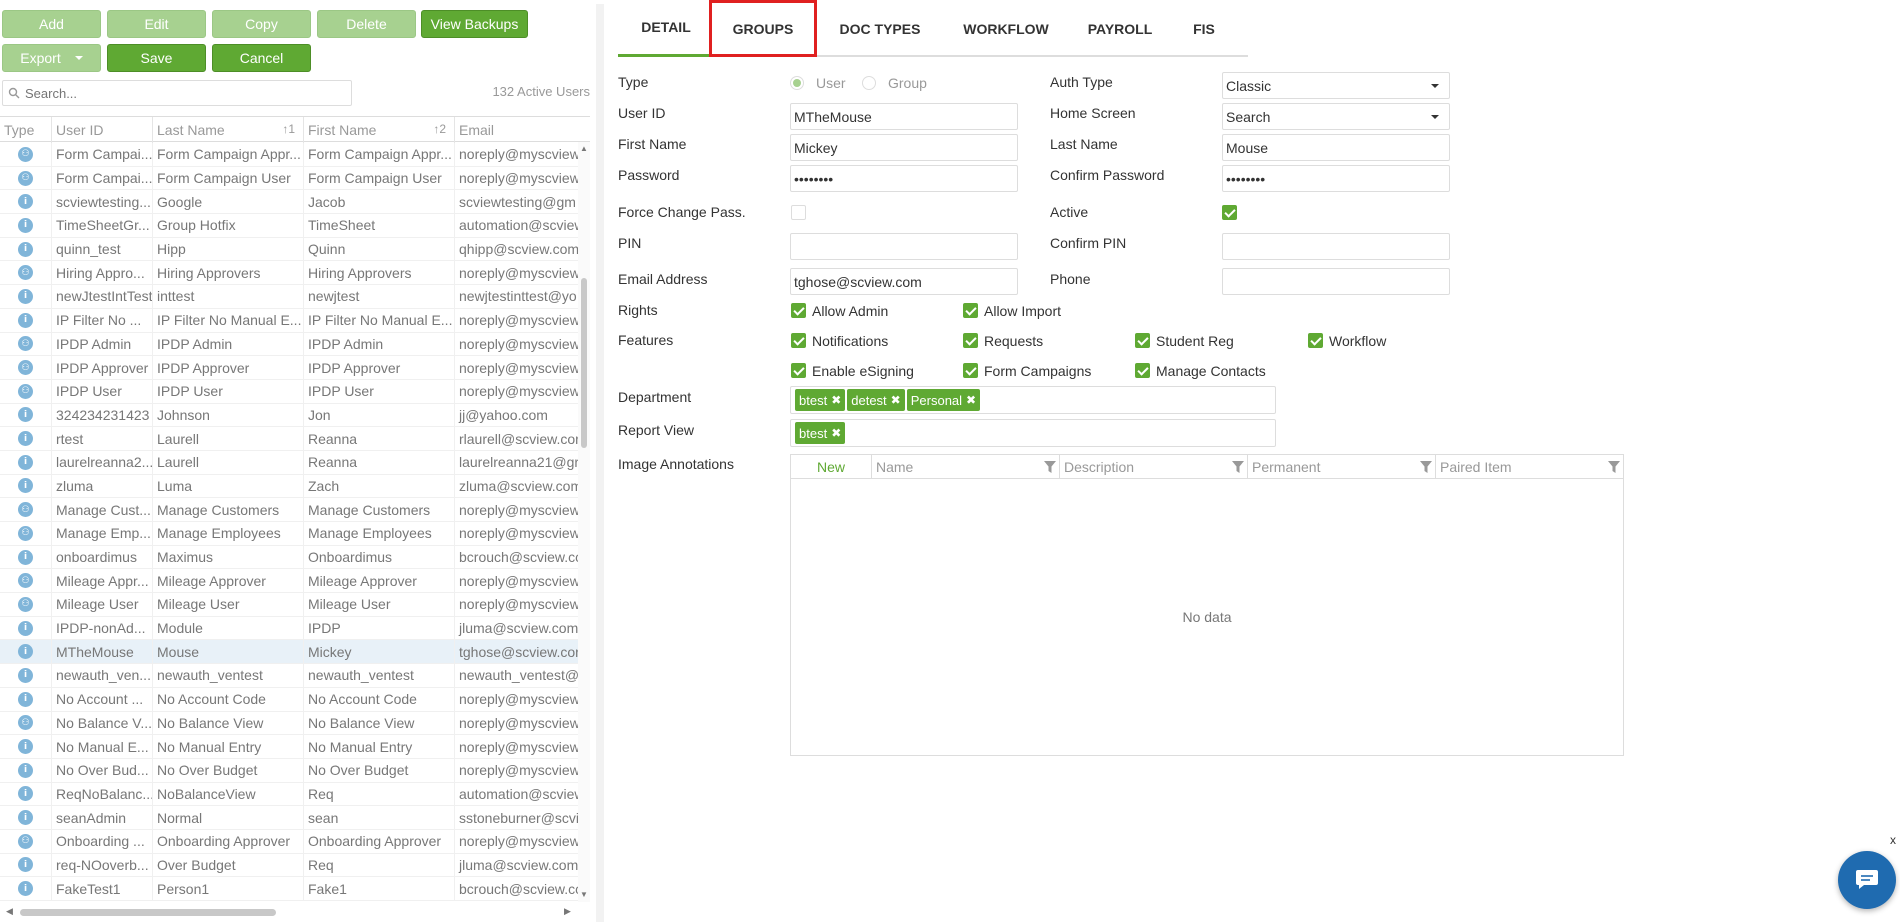 Image resolution: width=1900 pixels, height=922 pixels. Describe the element at coordinates (831, 466) in the screenshot. I see `new-annotation-button: New` at that location.